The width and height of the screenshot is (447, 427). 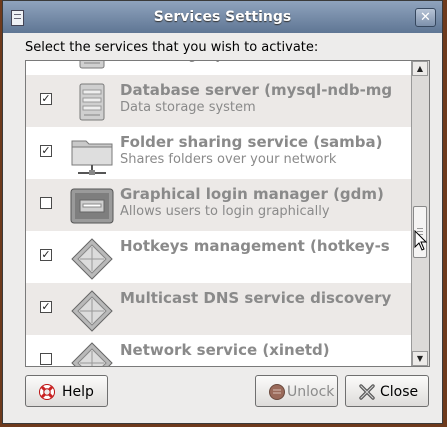 What do you see at coordinates (420, 213) in the screenshot?
I see `vertical-scrollbar: ▲ ▼` at bounding box center [420, 213].